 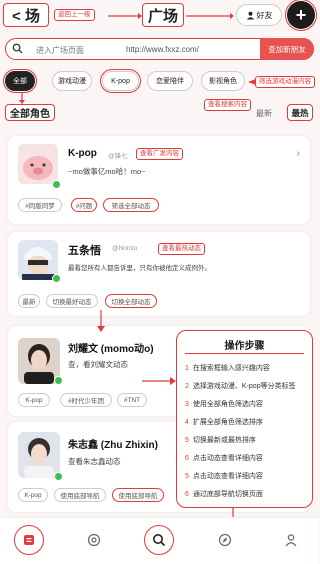 What do you see at coordinates (74, 15) in the screenshot?
I see `annotation-back: 返回上一级` at bounding box center [74, 15].